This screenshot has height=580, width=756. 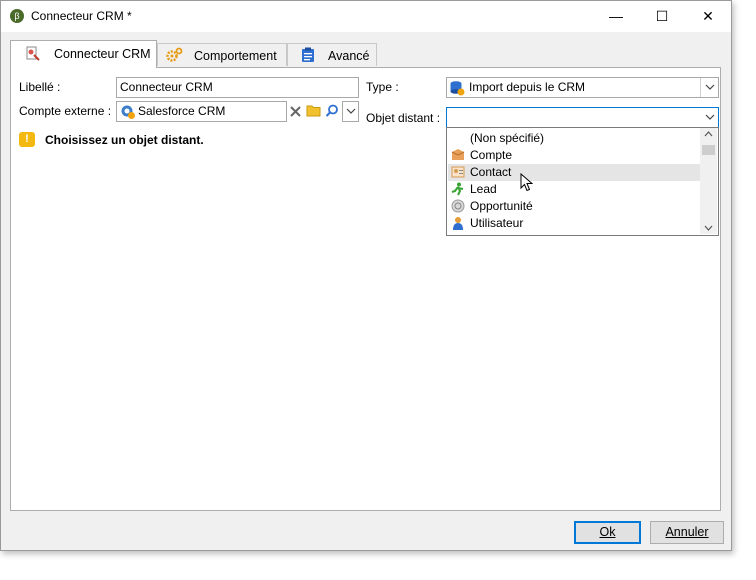 What do you see at coordinates (349, 56) in the screenshot?
I see `tab-label: Avancé` at bounding box center [349, 56].